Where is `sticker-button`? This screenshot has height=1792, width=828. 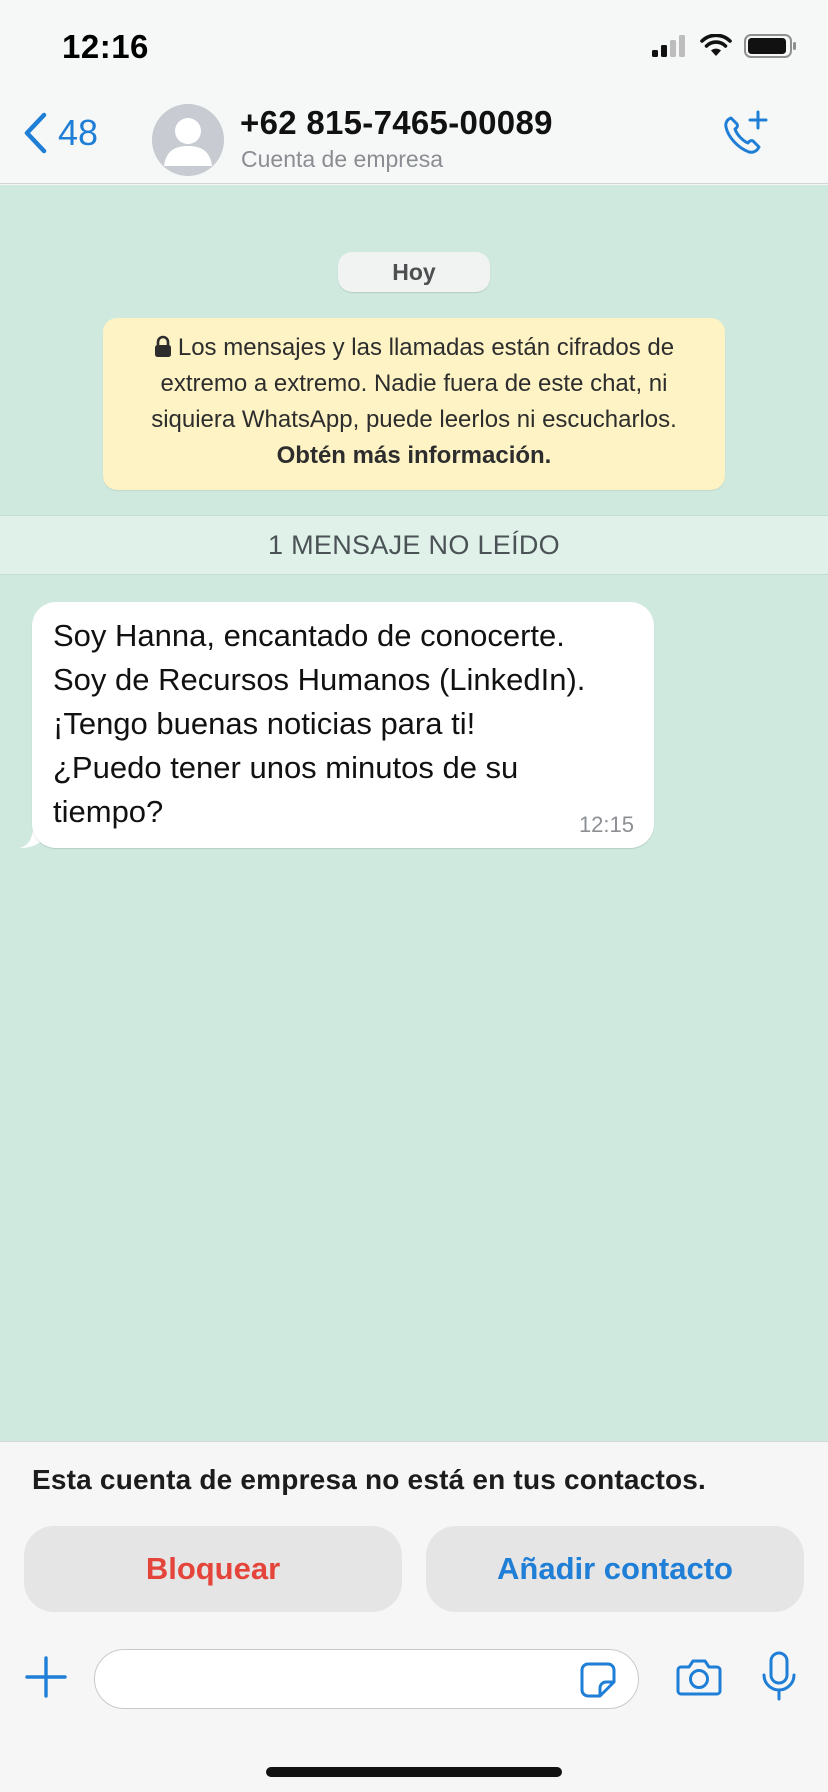 sticker-button is located at coordinates (598, 1682).